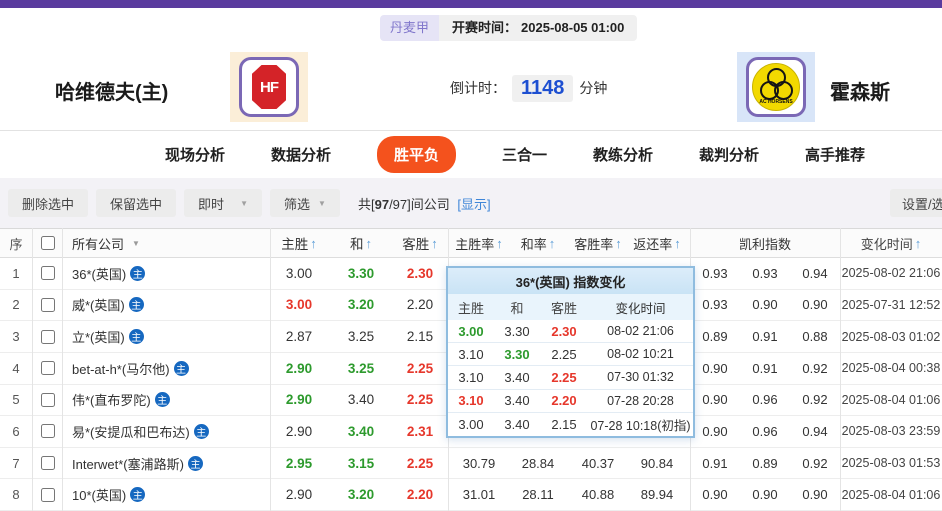 Image resolution: width=942 pixels, height=511 pixels. Describe the element at coordinates (479, 463) in the screenshot. I see `home-win-rate: 30.79` at that location.